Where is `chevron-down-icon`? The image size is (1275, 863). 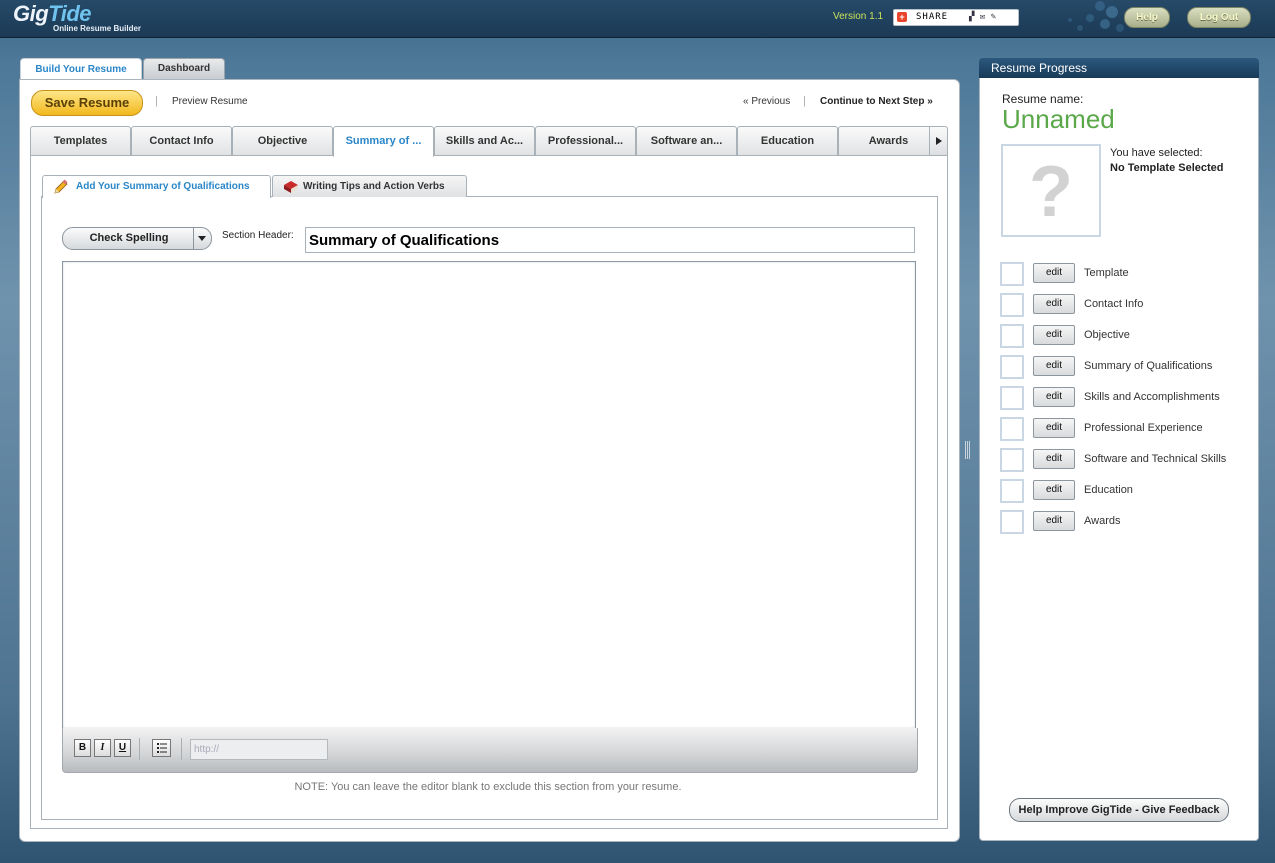 chevron-down-icon is located at coordinates (202, 238).